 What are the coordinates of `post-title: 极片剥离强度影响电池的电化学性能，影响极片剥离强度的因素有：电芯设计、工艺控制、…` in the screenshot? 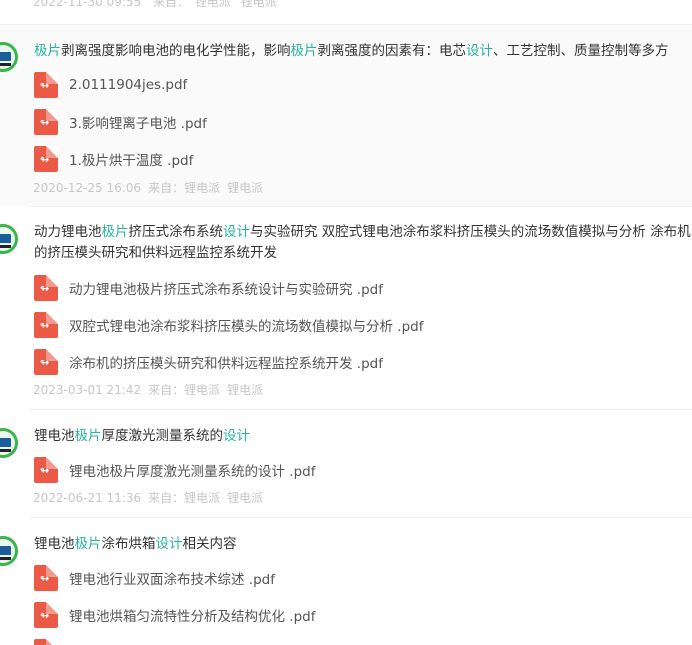 It's located at (363, 51).